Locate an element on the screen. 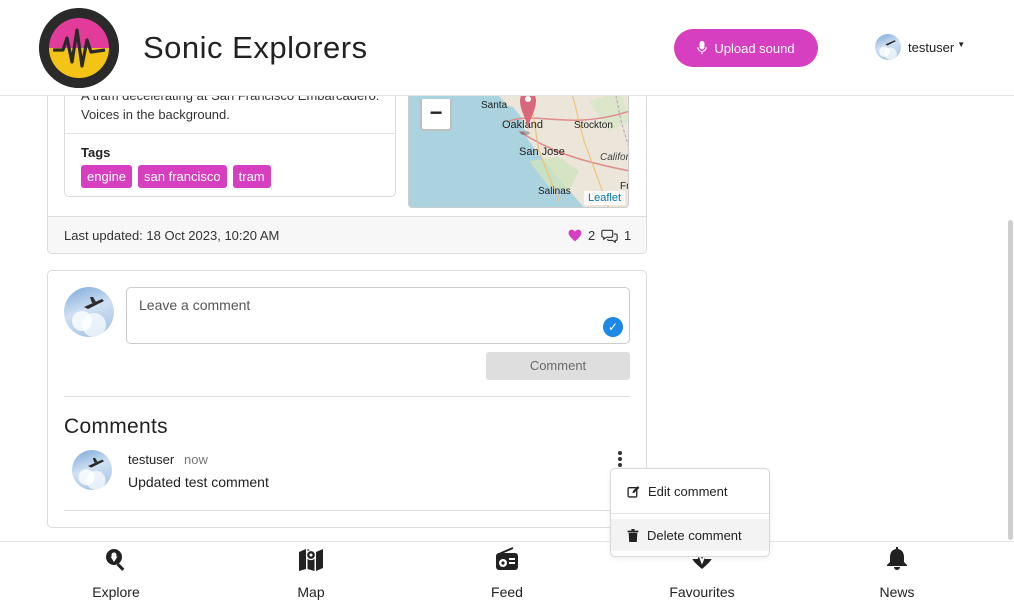  brand-title: Sonic Explorers is located at coordinates (255, 48).